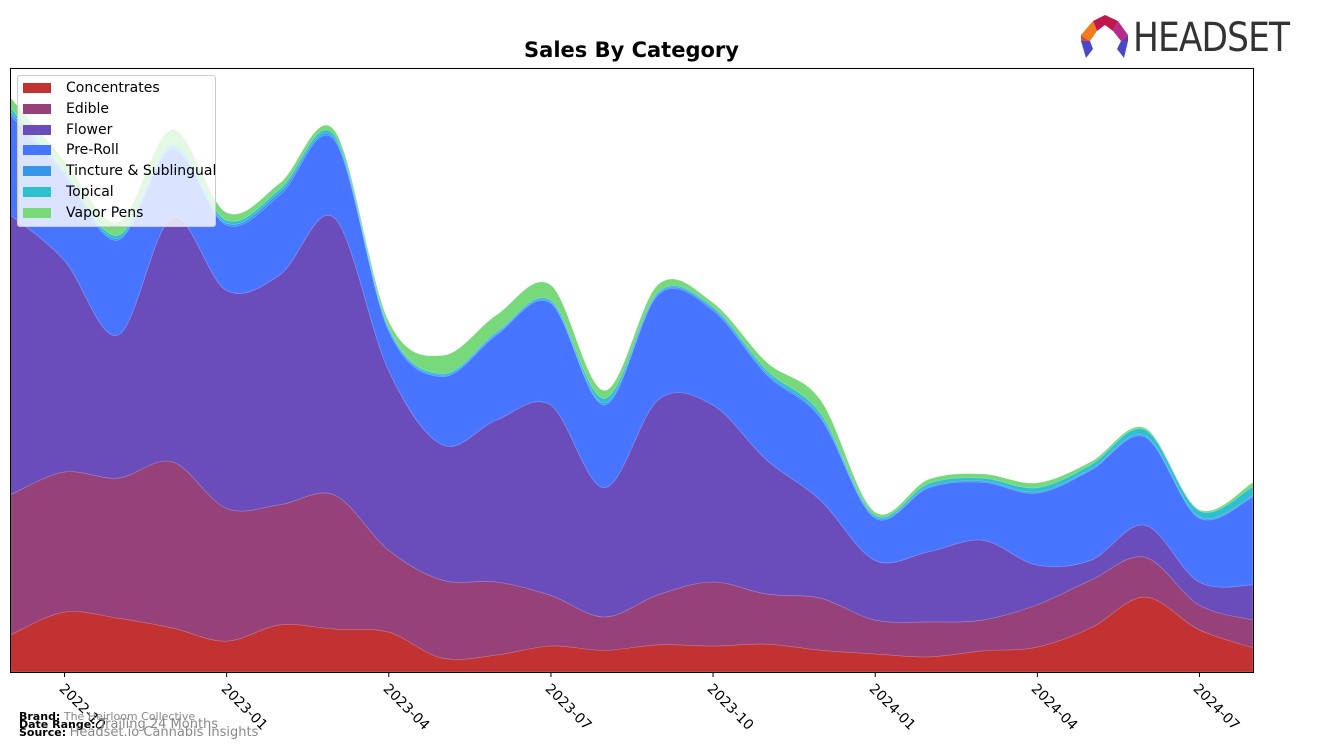 This screenshot has width=1317, height=749. I want to click on legend-label: Concentrates, so click(113, 88).